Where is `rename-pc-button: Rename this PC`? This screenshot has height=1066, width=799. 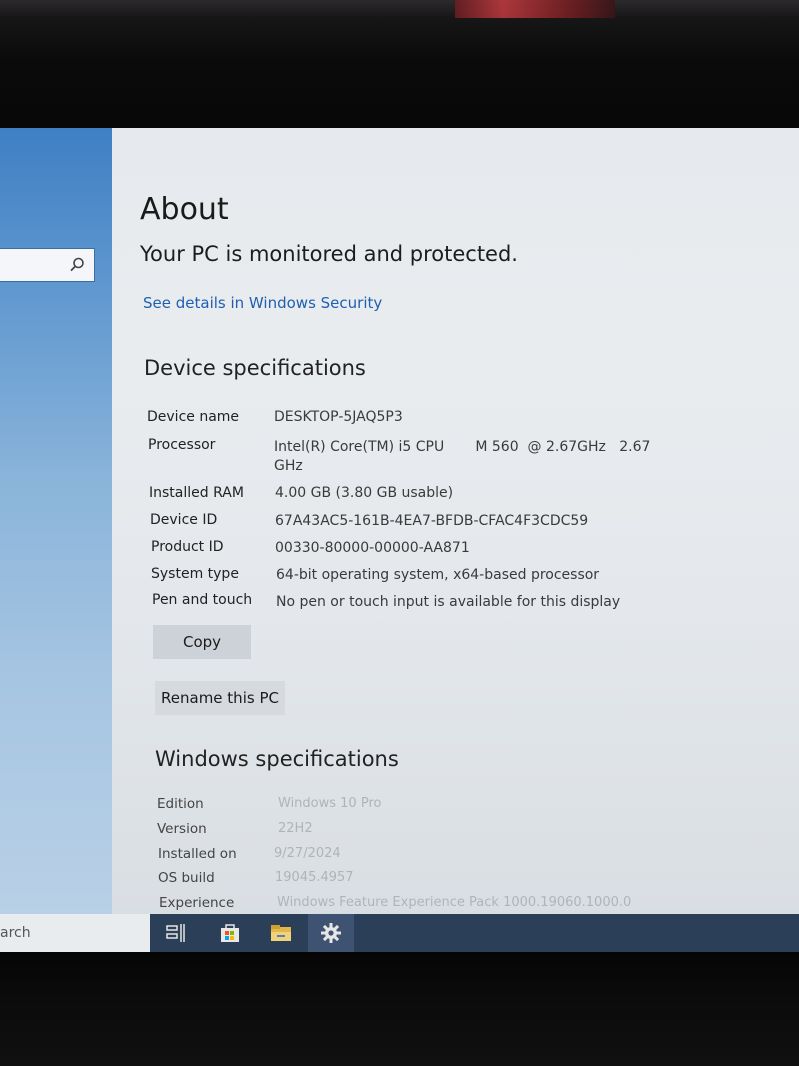
rename-pc-button: Rename this PC is located at coordinates (220, 698).